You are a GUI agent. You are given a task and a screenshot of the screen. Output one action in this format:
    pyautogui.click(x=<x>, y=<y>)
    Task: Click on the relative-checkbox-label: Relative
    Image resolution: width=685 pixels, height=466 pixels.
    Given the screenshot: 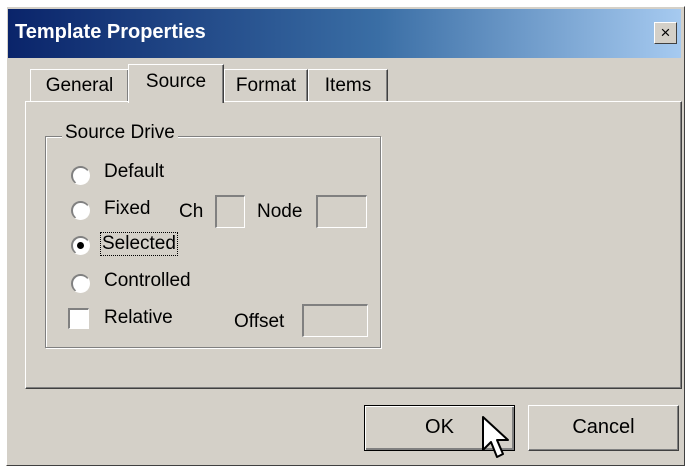 What is the action you would take?
    pyautogui.click(x=138, y=318)
    